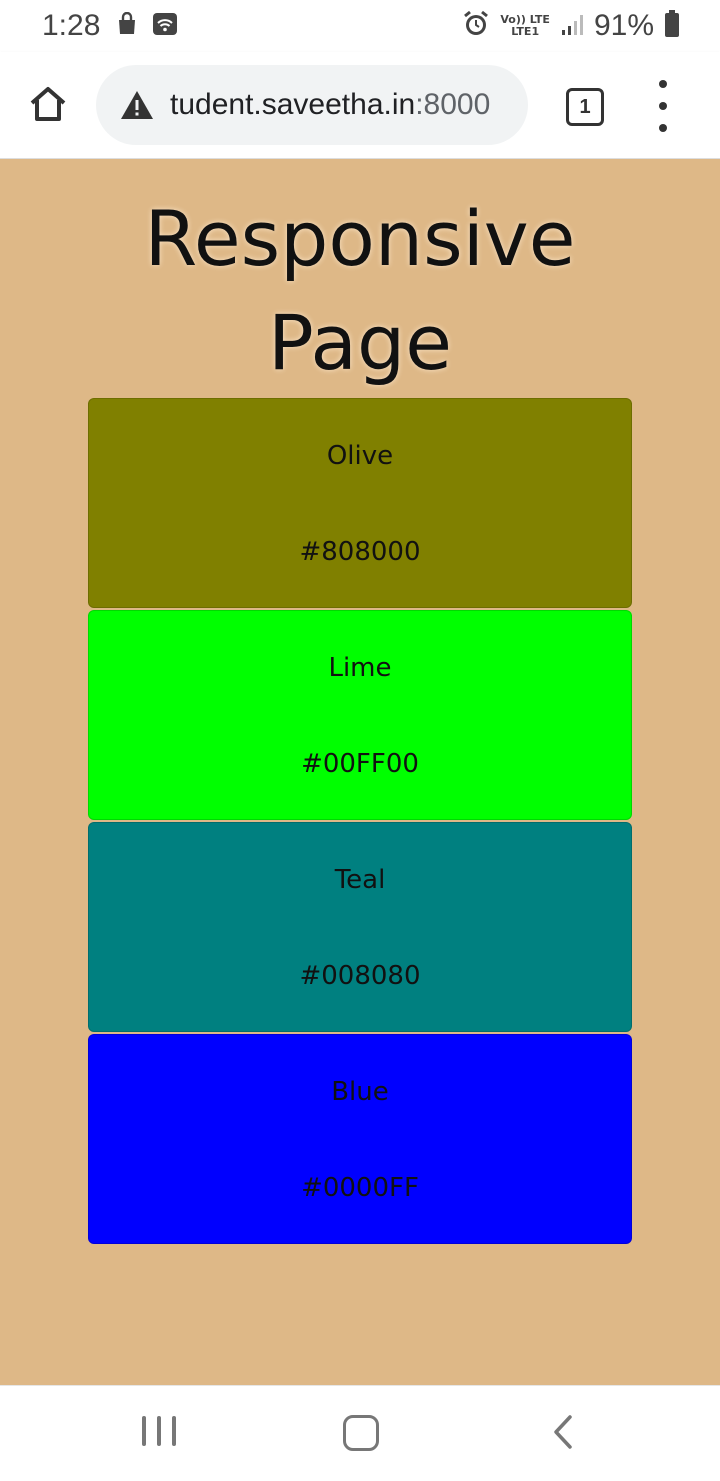 The height and width of the screenshot is (1481, 720). What do you see at coordinates (360, 552) in the screenshot?
I see `color-hex: #808000` at bounding box center [360, 552].